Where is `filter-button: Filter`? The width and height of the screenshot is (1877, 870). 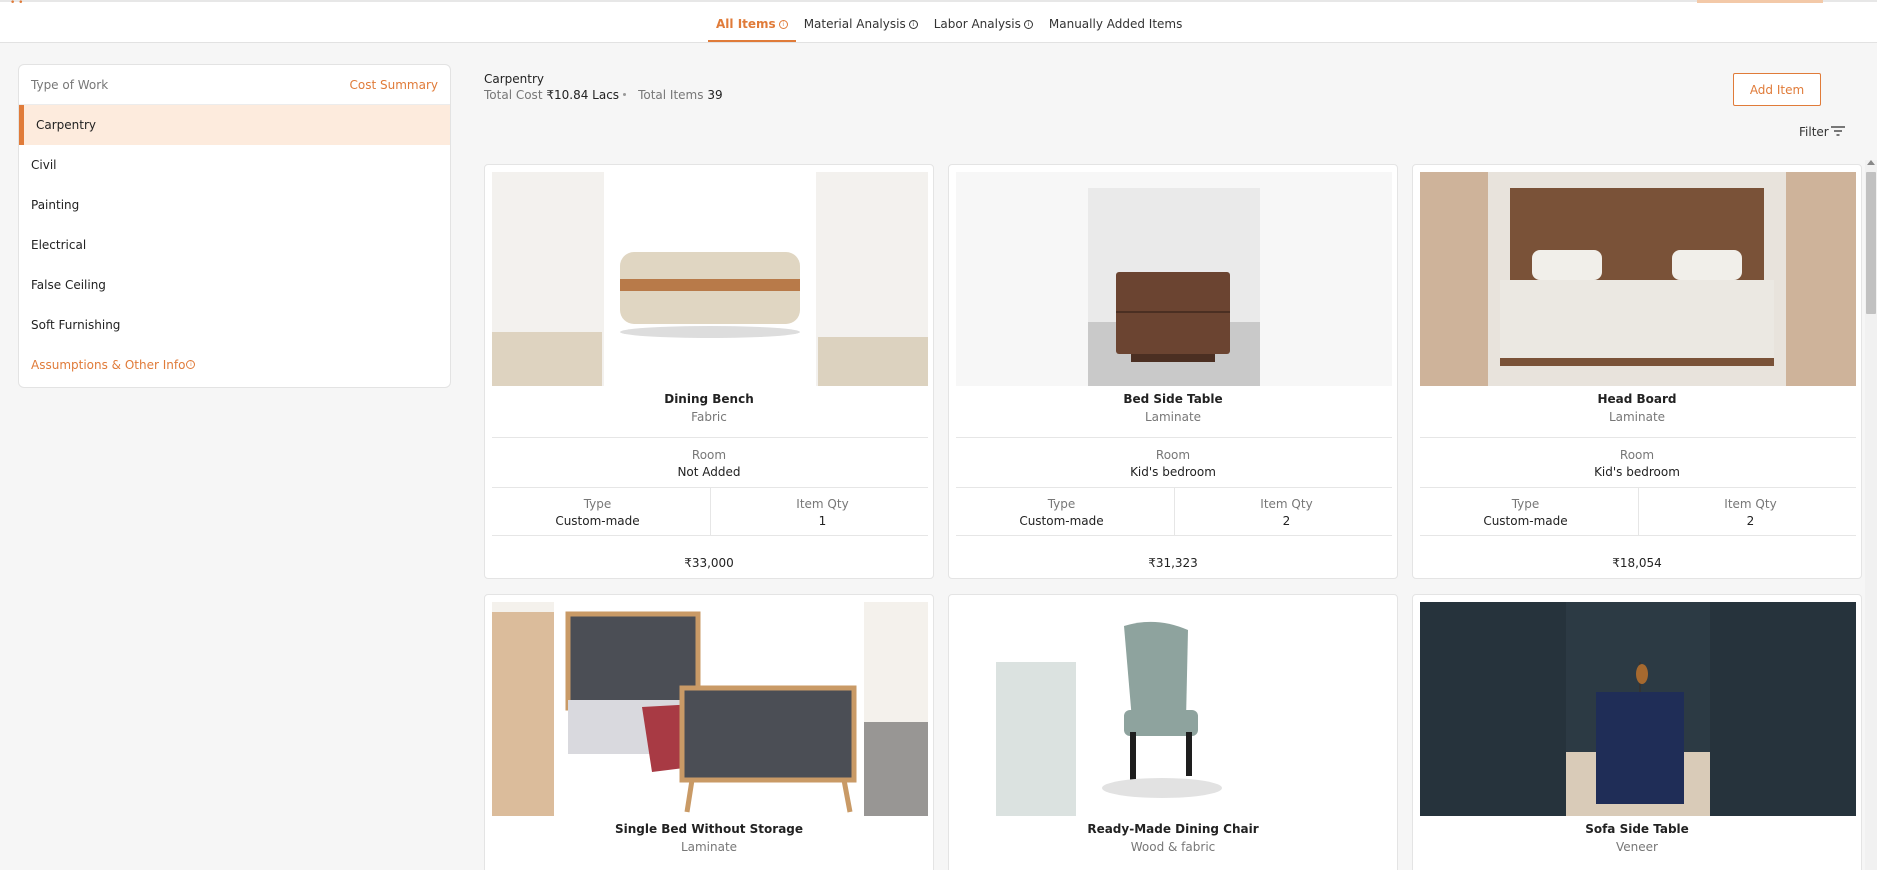
filter-button: Filter is located at coordinates (1822, 132).